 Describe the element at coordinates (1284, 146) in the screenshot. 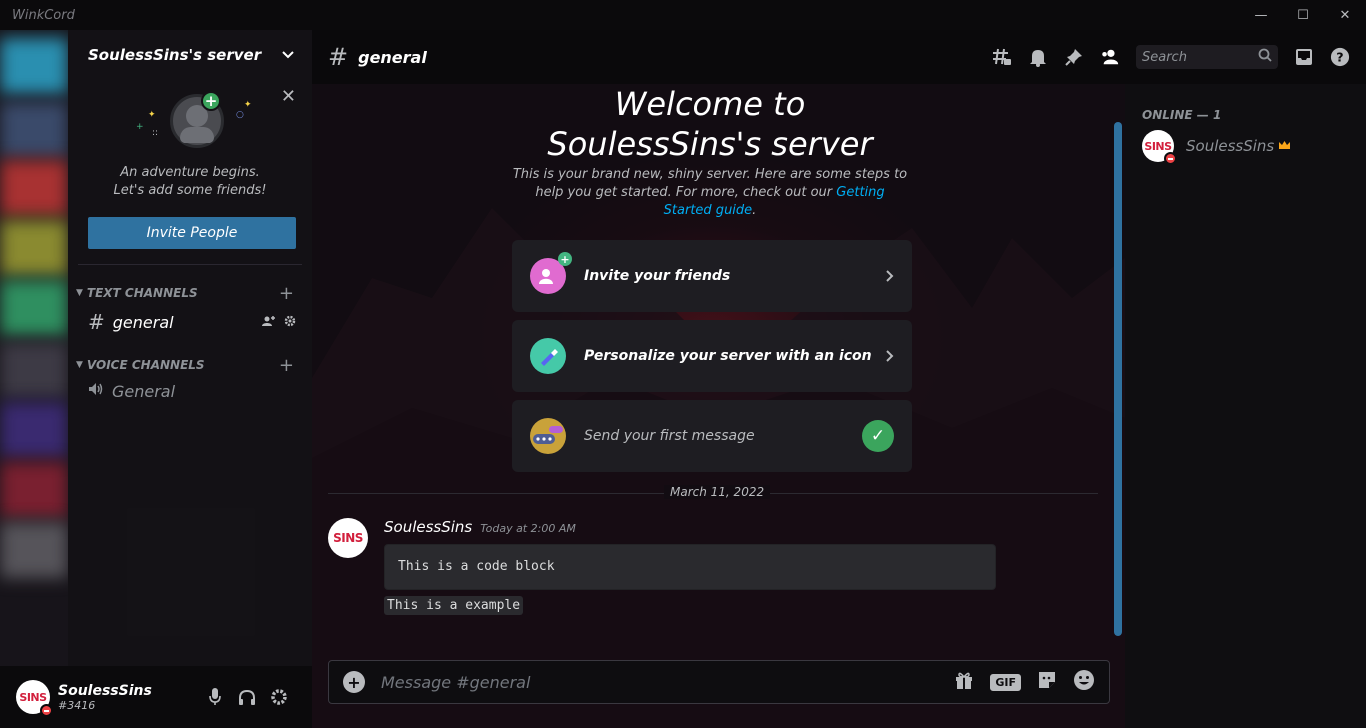

I see `crown-icon` at that location.